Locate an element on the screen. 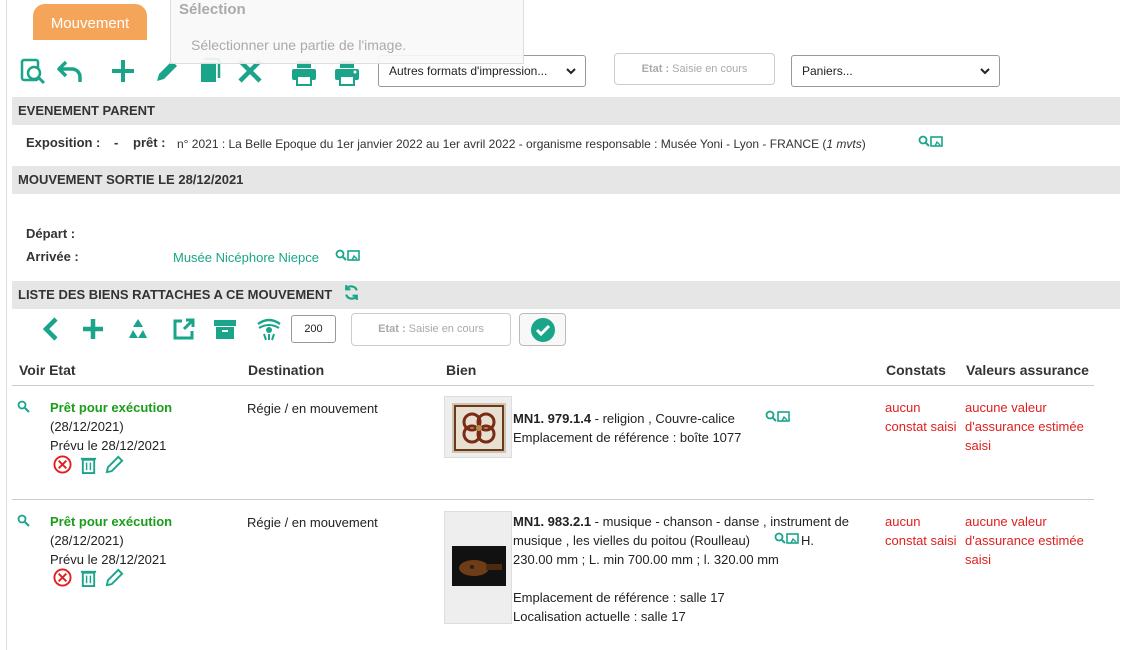  couvre-calice-image is located at coordinates (479, 428).